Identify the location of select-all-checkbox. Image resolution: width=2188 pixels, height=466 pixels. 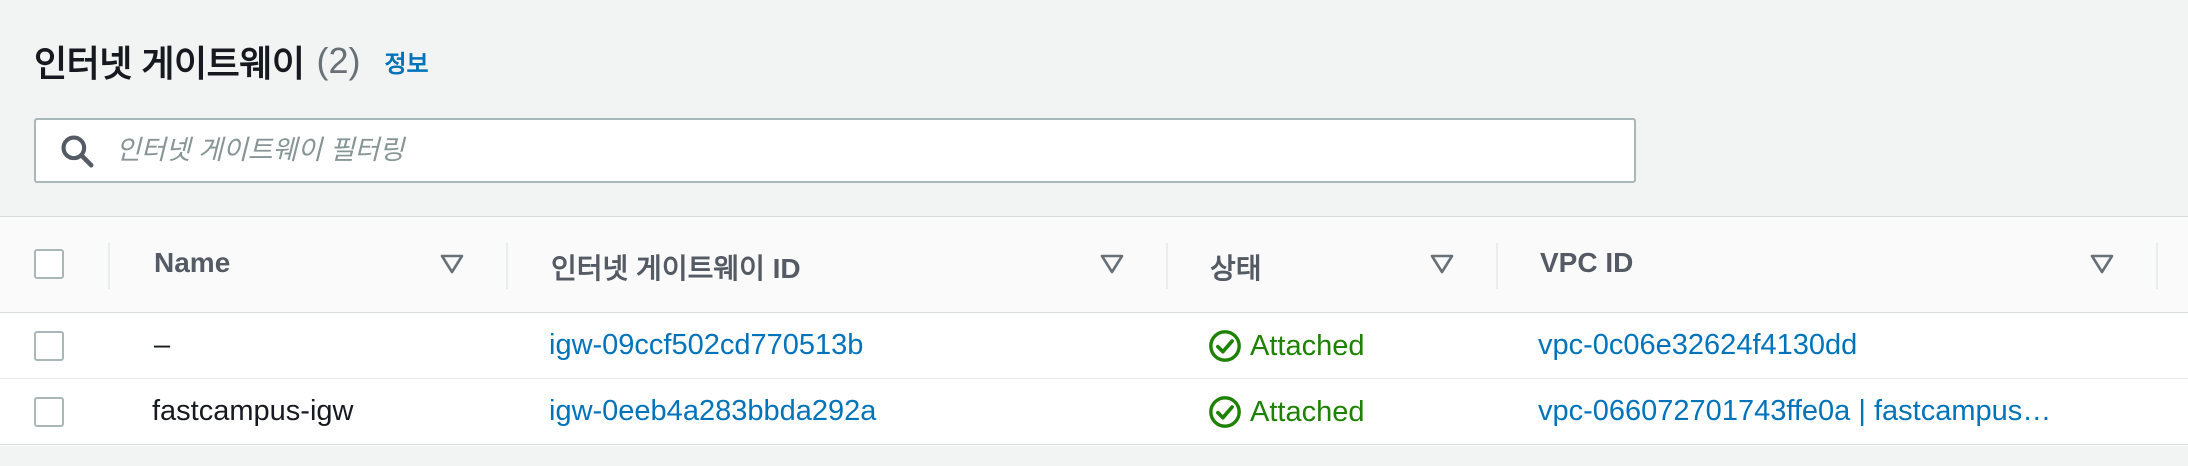
(49, 264).